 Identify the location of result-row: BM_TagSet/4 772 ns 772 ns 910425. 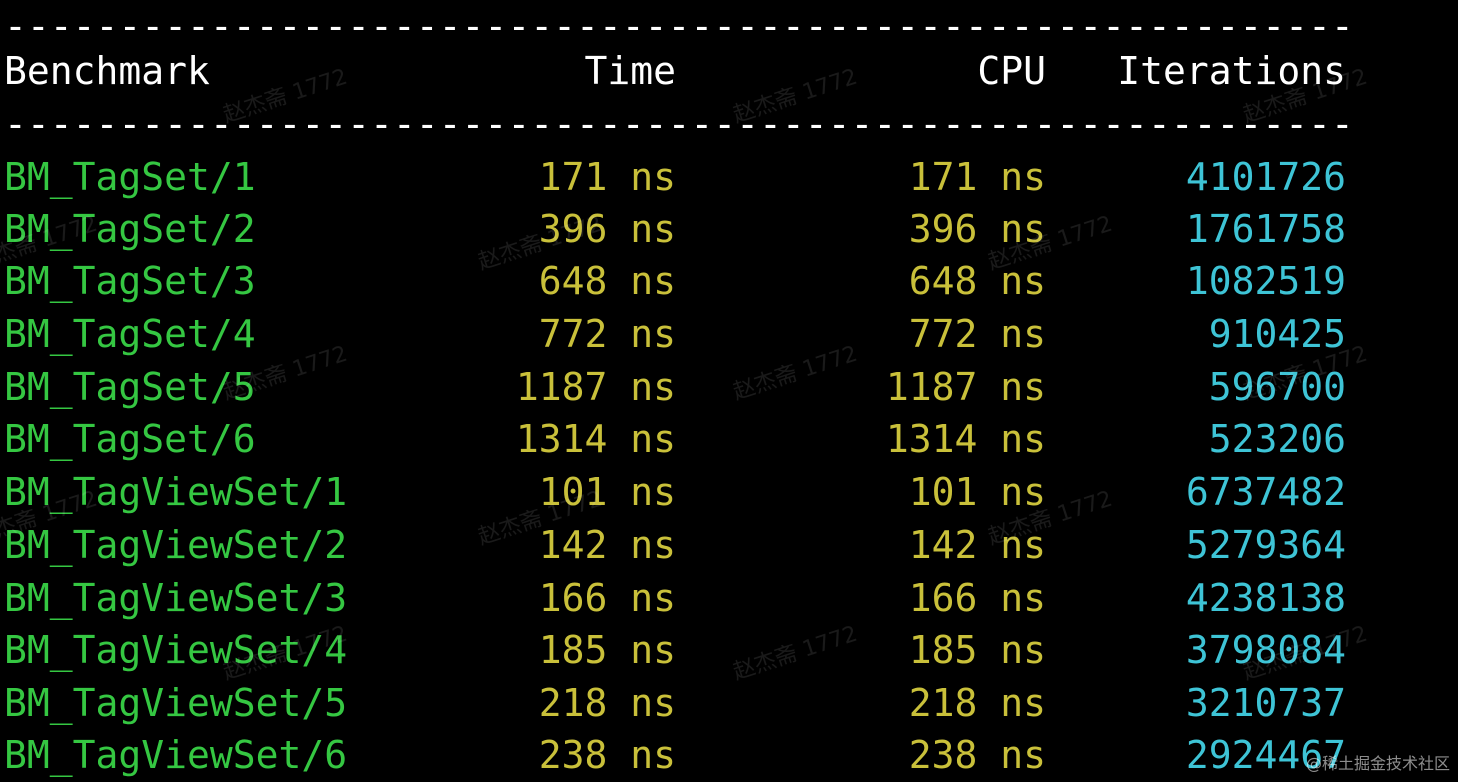
(684, 334).